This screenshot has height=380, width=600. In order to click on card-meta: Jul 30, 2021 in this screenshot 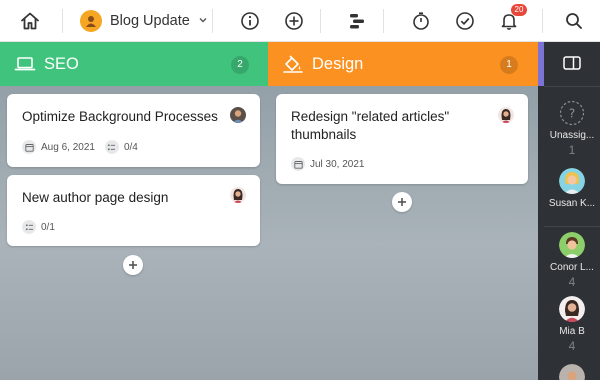, I will do `click(333, 164)`.